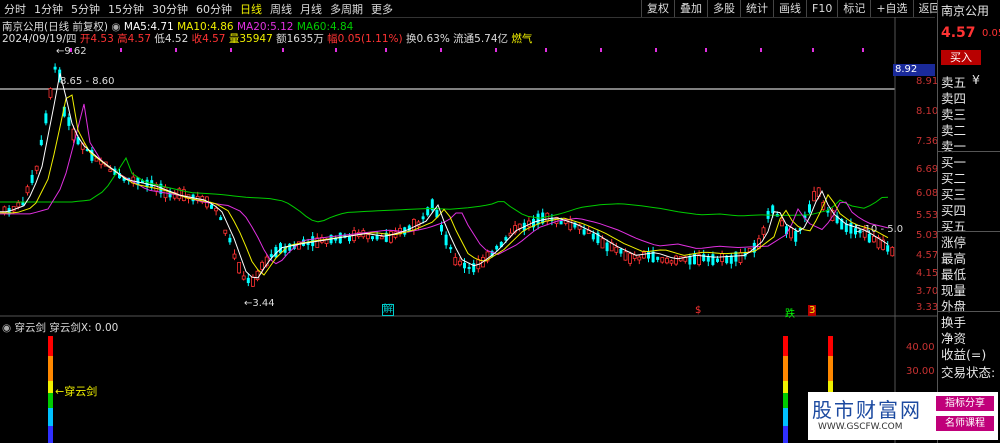  What do you see at coordinates (958, 33) in the screenshot?
I see `last-price: 4.57` at bounding box center [958, 33].